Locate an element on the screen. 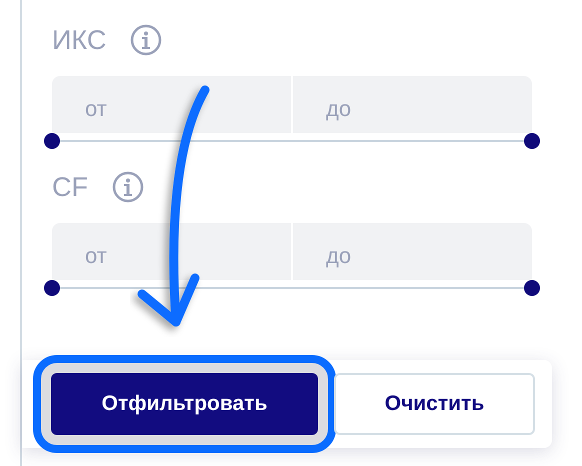 This screenshot has width=582, height=466. clear-button: Очистить is located at coordinates (434, 404).